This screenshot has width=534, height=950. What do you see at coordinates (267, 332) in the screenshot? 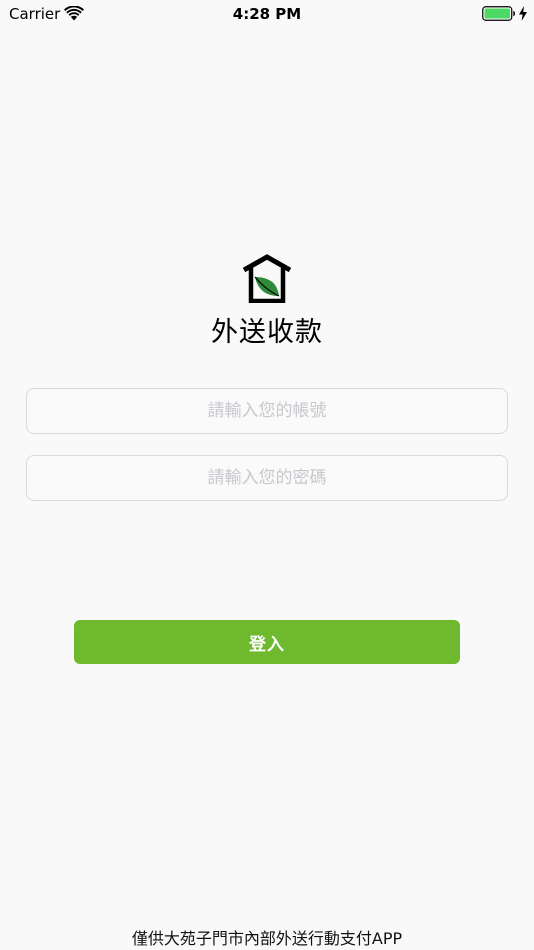
I see `app-title: 外送收款` at bounding box center [267, 332].